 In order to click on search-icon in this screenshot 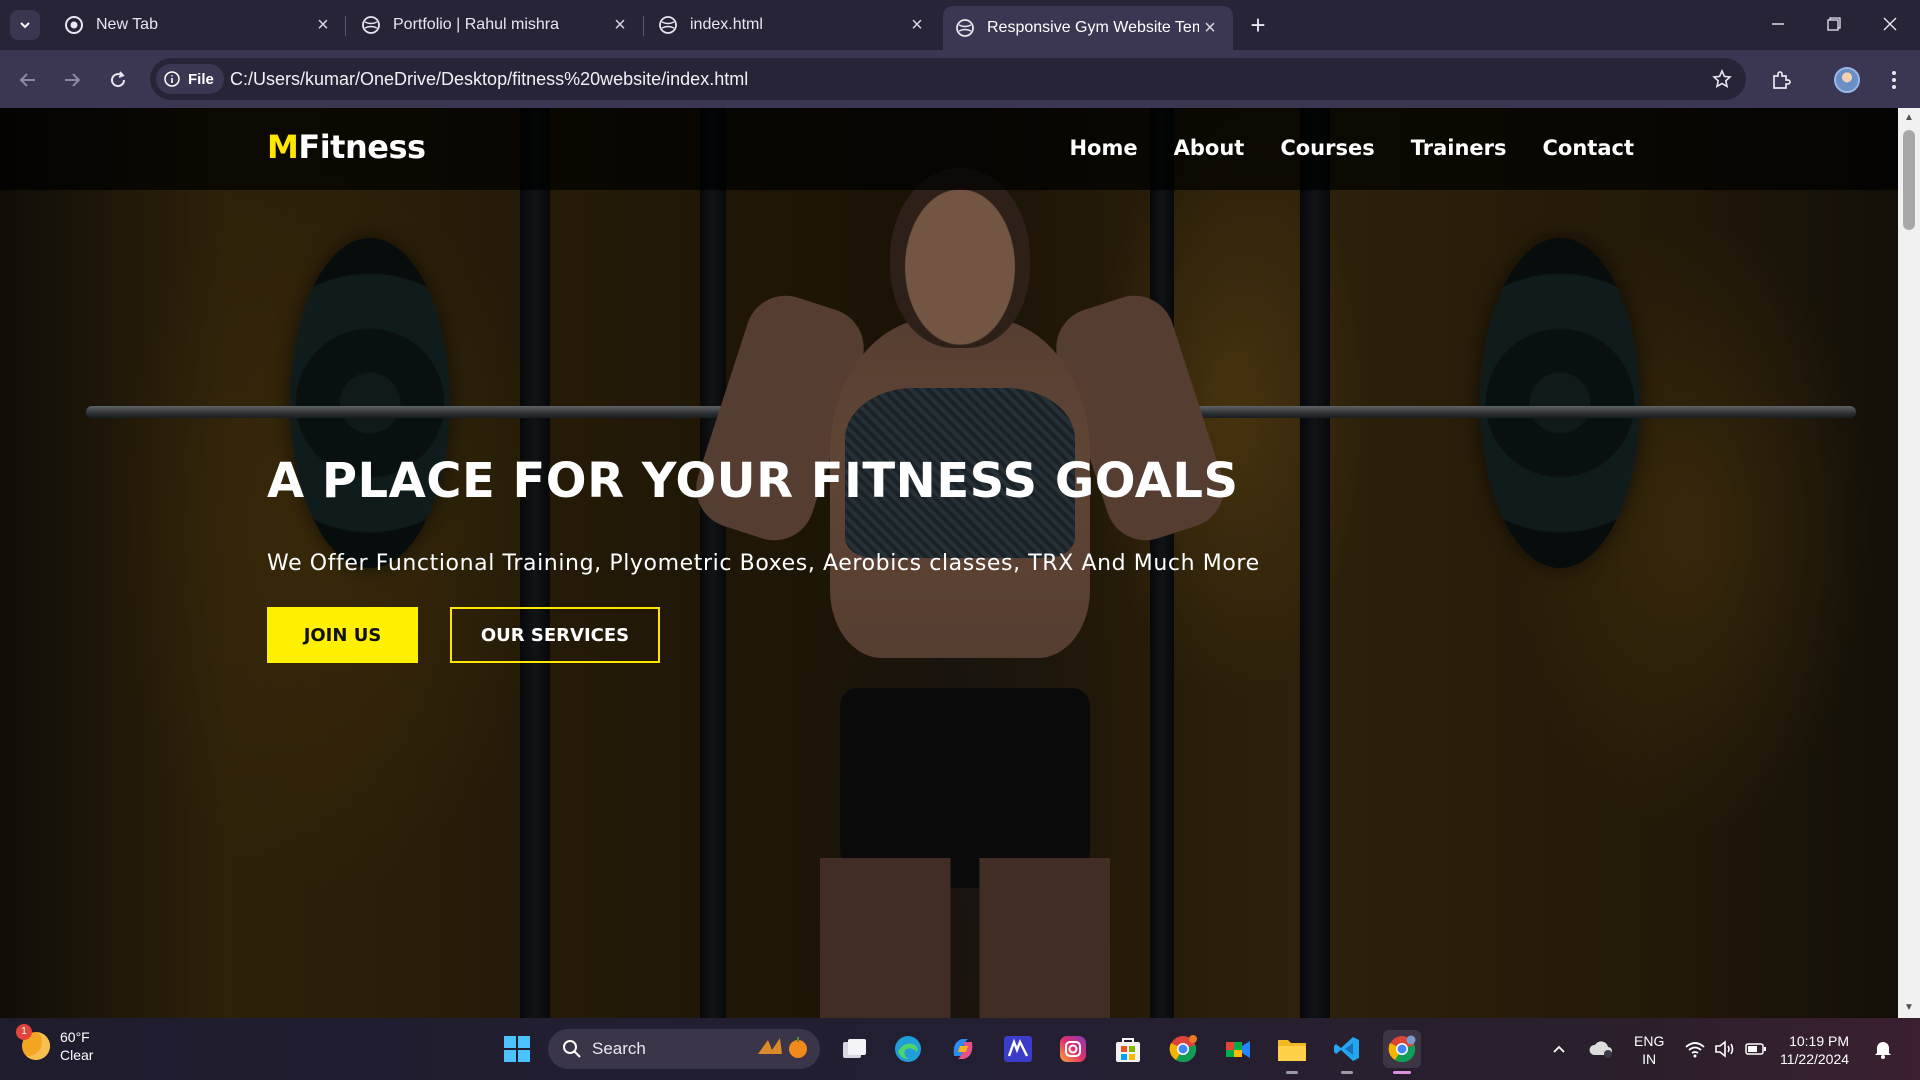, I will do `click(572, 1049)`.